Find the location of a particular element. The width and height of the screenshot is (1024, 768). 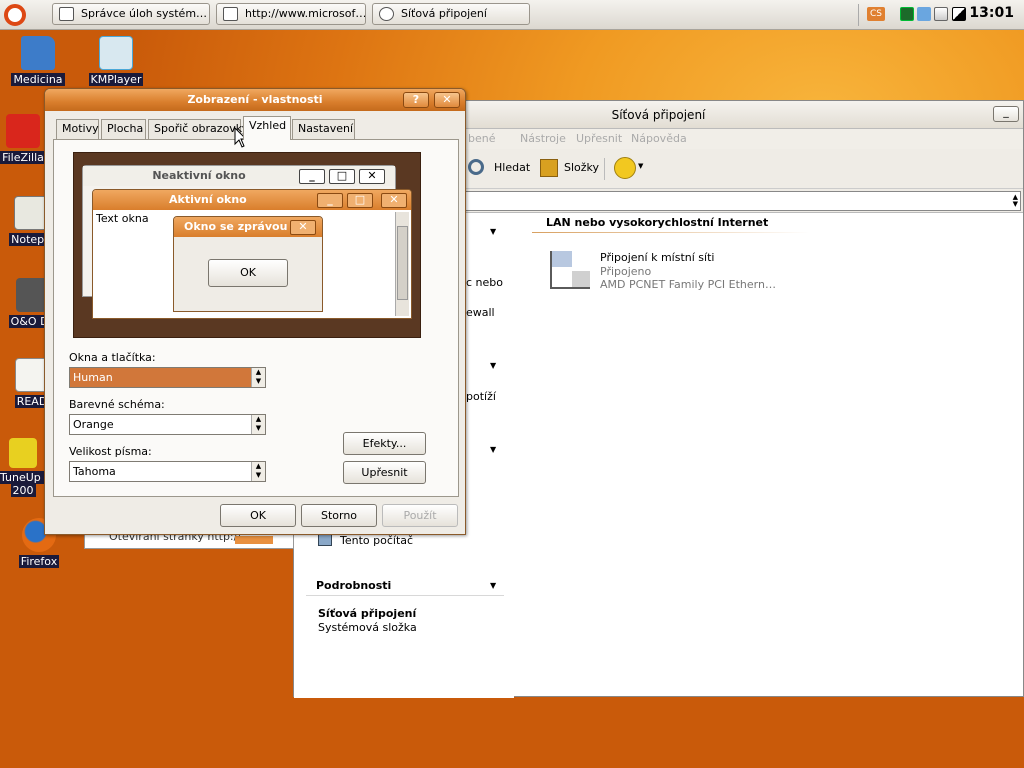

preview-scrollbar is located at coordinates (402, 264).